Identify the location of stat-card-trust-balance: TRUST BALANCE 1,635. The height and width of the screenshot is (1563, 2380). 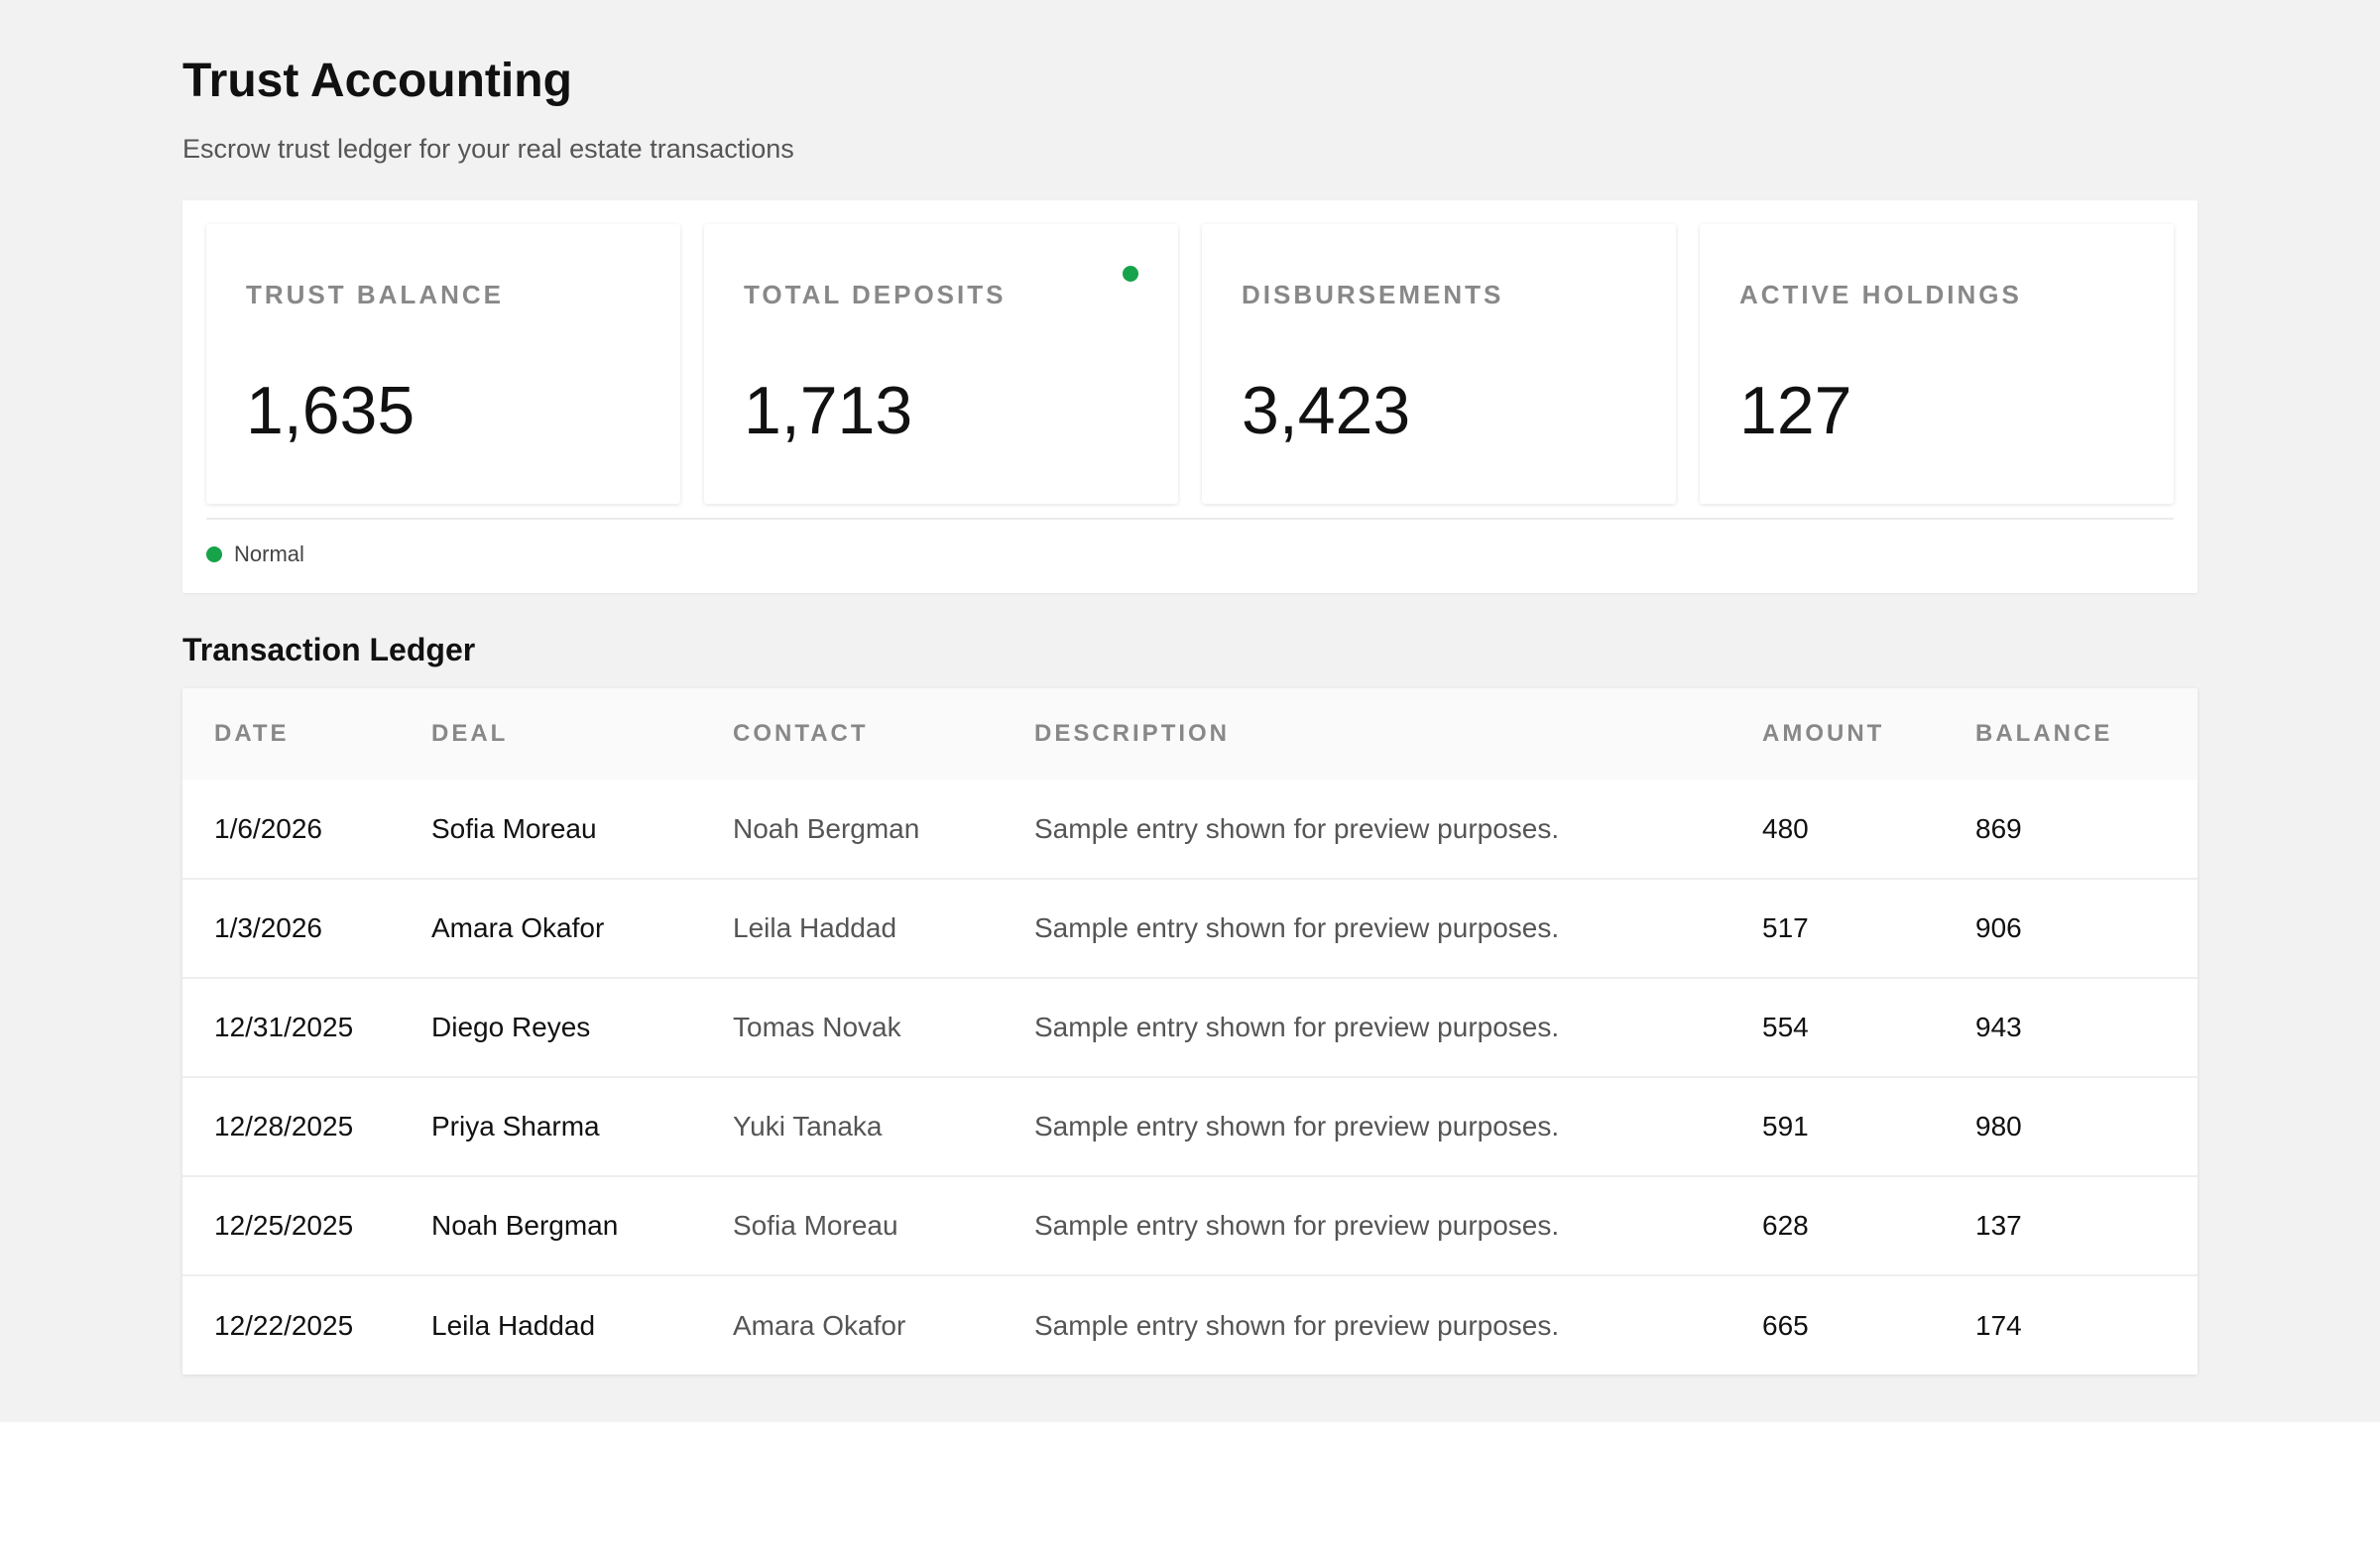
(443, 364).